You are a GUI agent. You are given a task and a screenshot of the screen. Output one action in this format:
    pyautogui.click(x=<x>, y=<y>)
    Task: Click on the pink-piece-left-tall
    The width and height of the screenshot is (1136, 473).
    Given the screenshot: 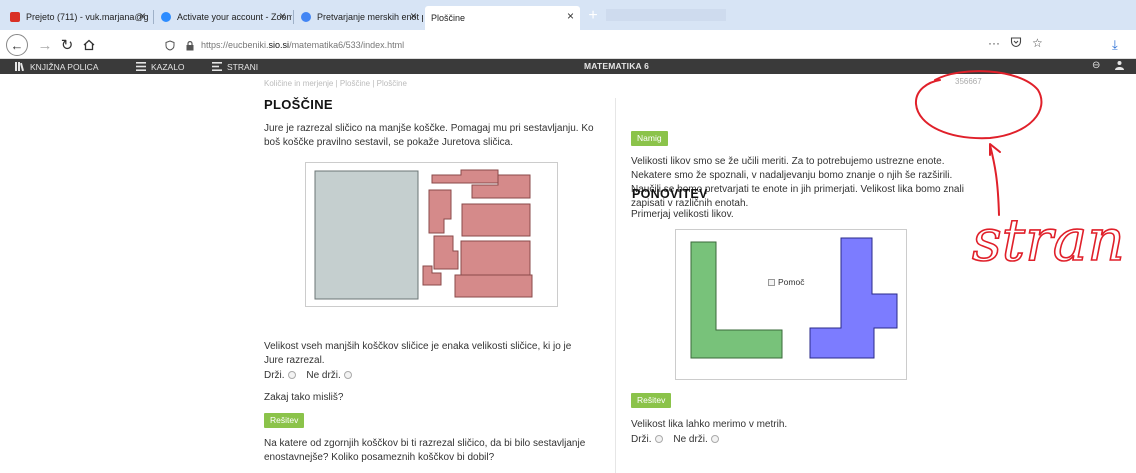 What is the action you would take?
    pyautogui.click(x=440, y=211)
    